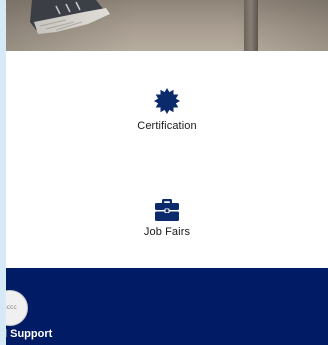 The width and height of the screenshot is (328, 345). What do you see at coordinates (167, 126) in the screenshot?
I see `tile-label: Certification` at bounding box center [167, 126].